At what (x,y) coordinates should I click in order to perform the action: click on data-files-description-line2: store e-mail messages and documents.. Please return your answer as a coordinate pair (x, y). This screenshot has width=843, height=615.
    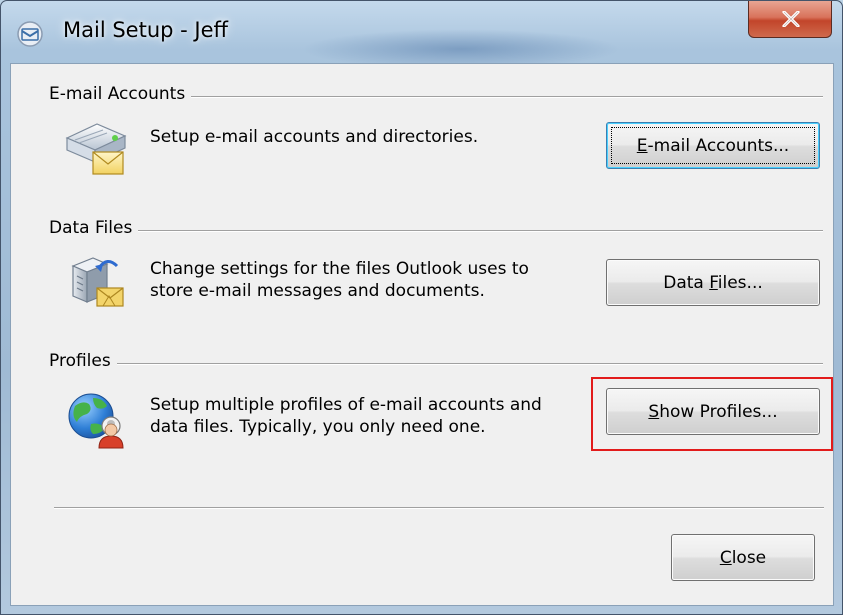
    Looking at the image, I should click on (317, 291).